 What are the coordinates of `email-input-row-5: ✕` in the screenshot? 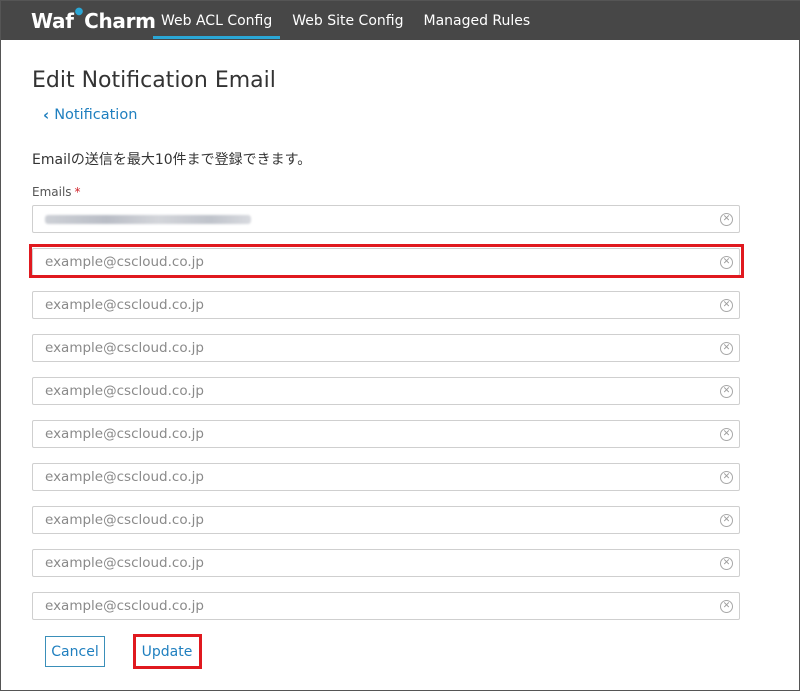 It's located at (386, 391).